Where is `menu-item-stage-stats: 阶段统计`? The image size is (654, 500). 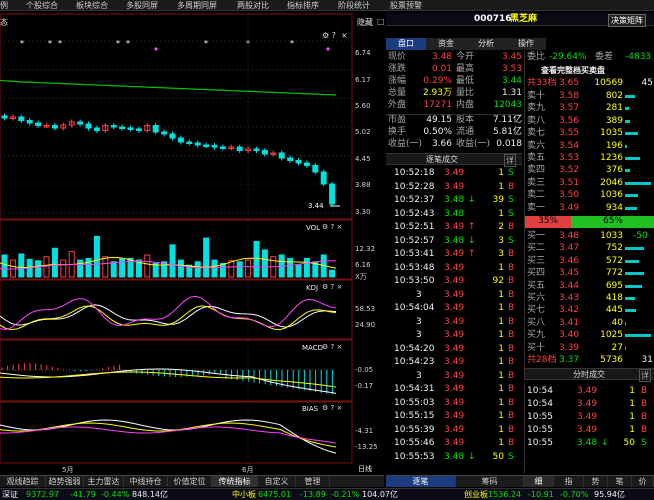
menu-item-stage-stats: 阶段统计 is located at coordinates (354, 5).